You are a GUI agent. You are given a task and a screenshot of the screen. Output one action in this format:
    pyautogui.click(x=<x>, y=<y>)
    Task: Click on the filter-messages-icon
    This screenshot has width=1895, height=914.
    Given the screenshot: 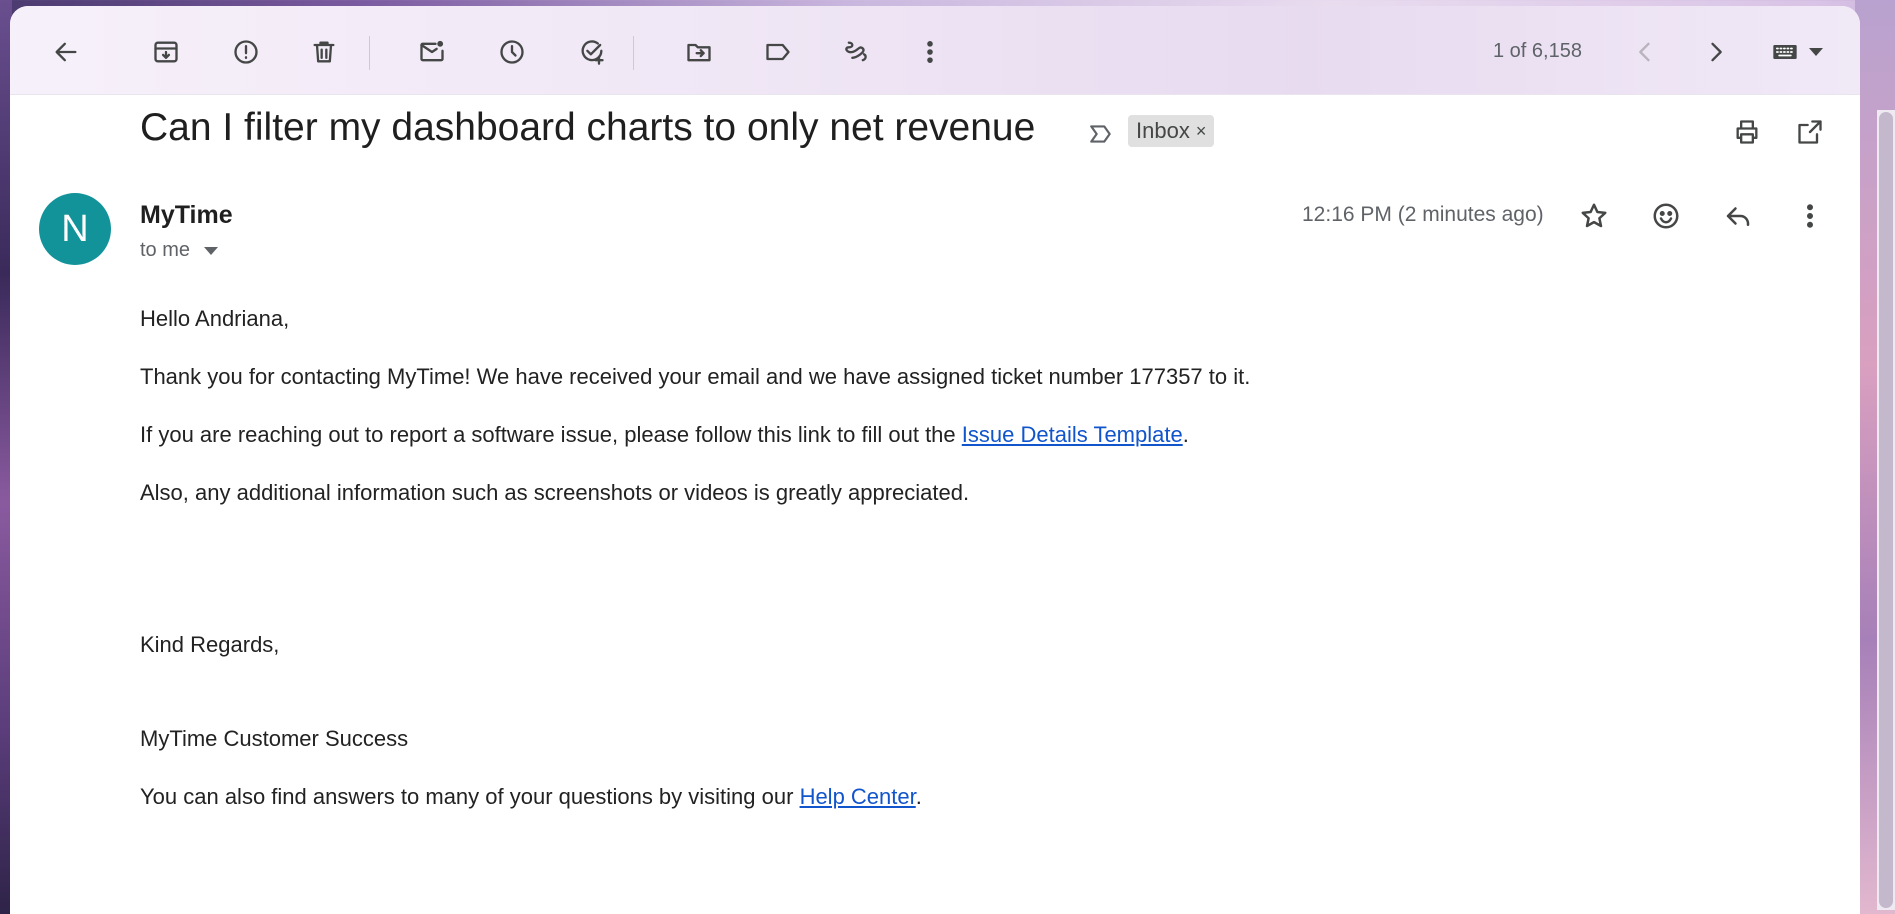 What is the action you would take?
    pyautogui.click(x=856, y=51)
    